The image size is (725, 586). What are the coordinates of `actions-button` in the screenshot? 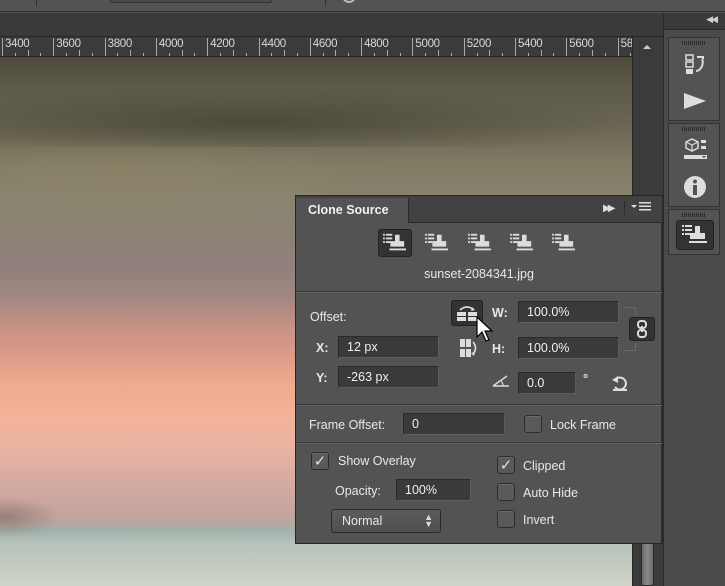 It's located at (695, 101).